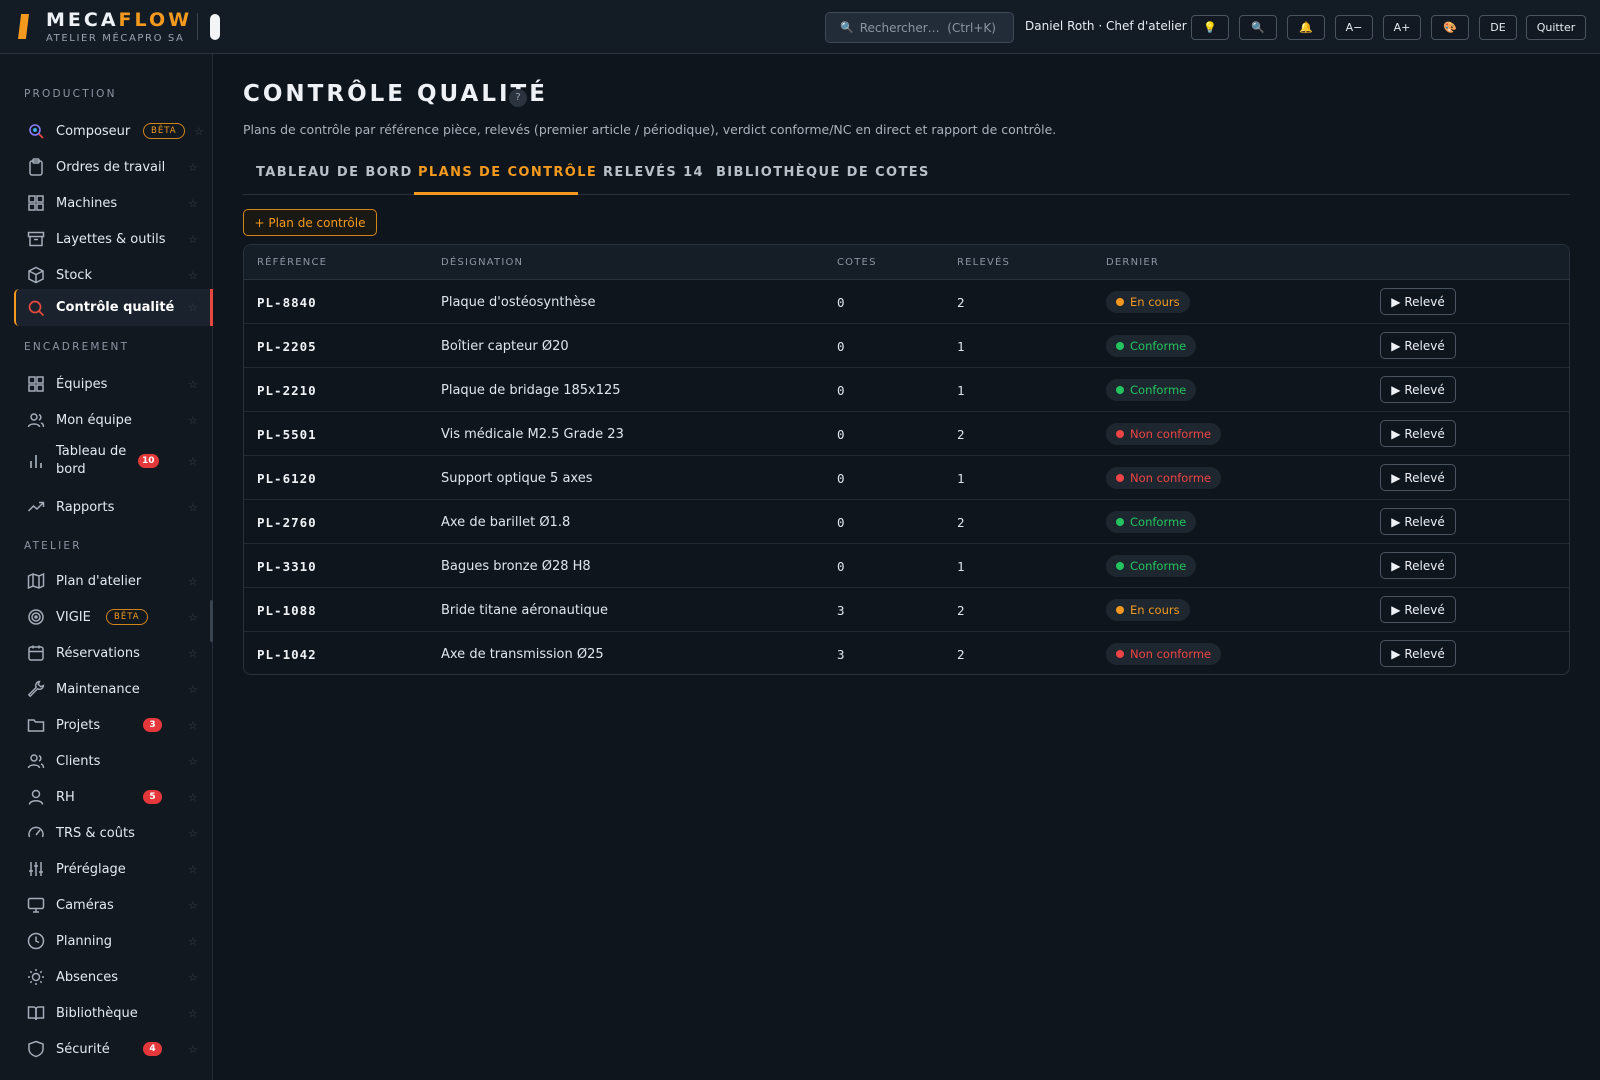 This screenshot has height=1080, width=1600. What do you see at coordinates (113, 384) in the screenshot?
I see `sidebar-item-equipes: Équipes ☆` at bounding box center [113, 384].